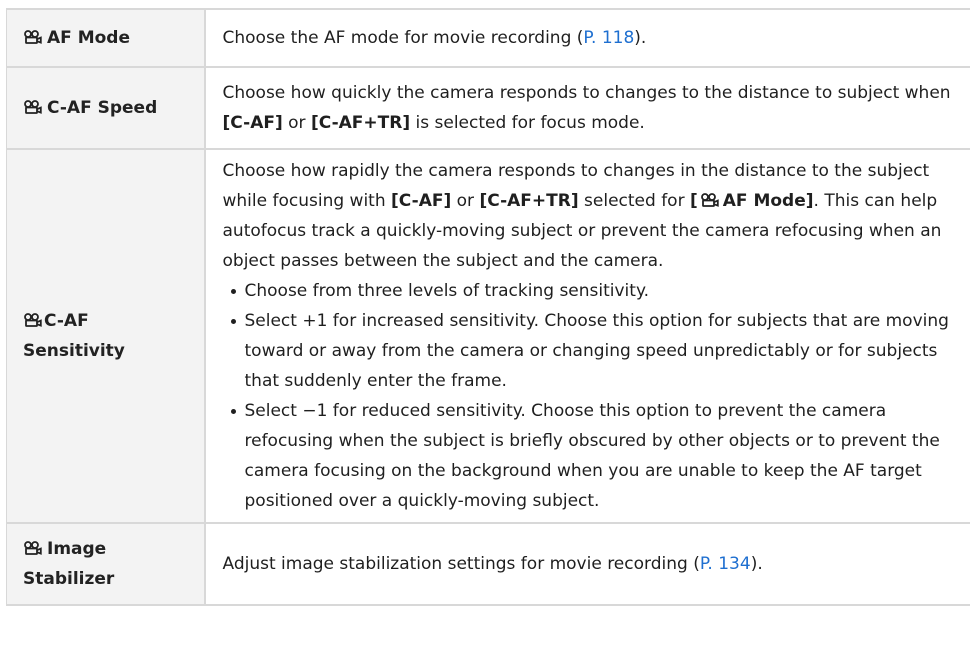 Image resolution: width=970 pixels, height=671 pixels. Describe the element at coordinates (725, 564) in the screenshot. I see `page-link: P. 134` at that location.